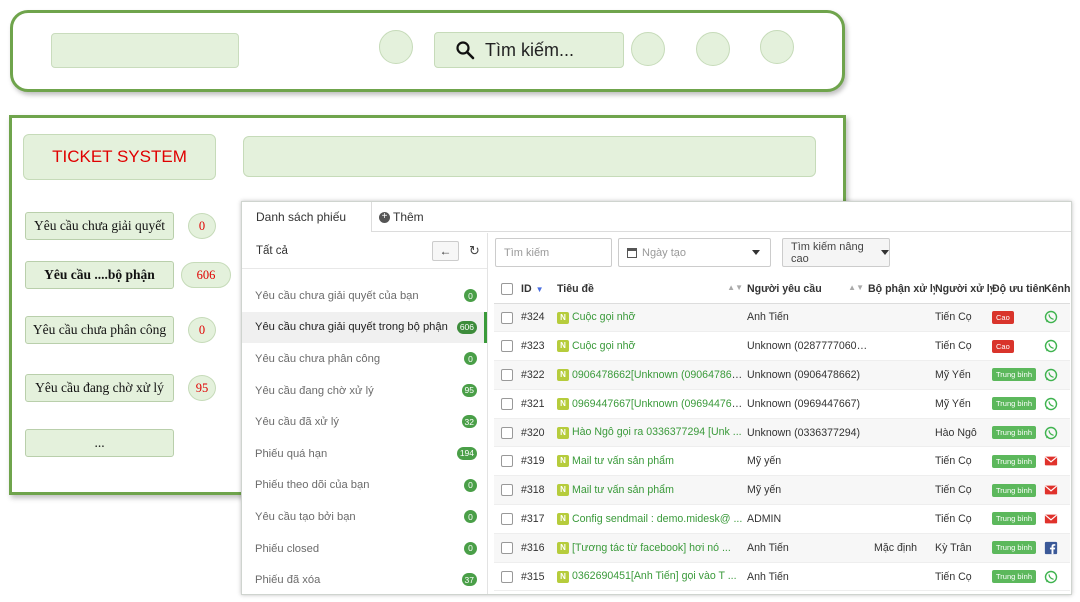  What do you see at coordinates (1057, 289) in the screenshot?
I see `column-header-channel: Kênh` at bounding box center [1057, 289].